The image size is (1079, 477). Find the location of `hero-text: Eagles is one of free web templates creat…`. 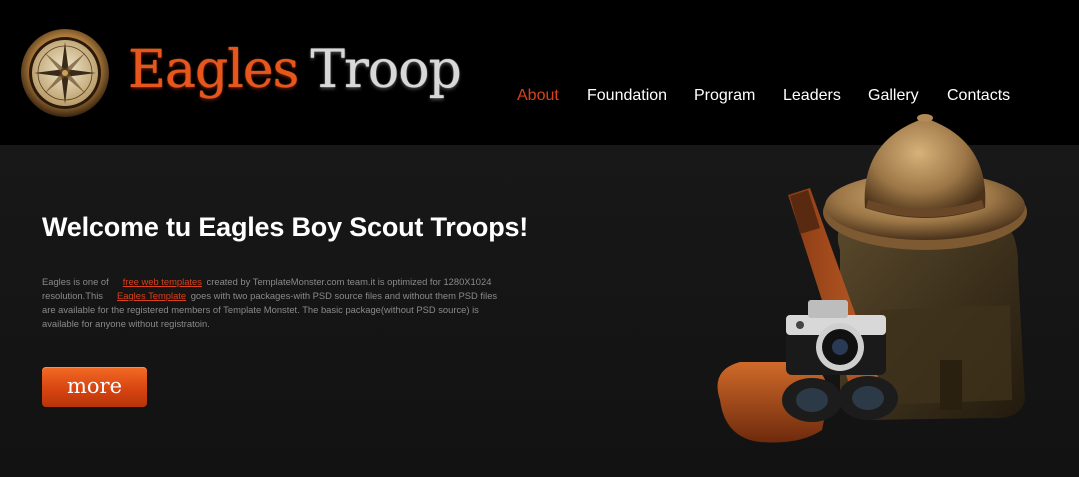

hero-text: Eagles is one of free web templates creat… is located at coordinates (274, 303).